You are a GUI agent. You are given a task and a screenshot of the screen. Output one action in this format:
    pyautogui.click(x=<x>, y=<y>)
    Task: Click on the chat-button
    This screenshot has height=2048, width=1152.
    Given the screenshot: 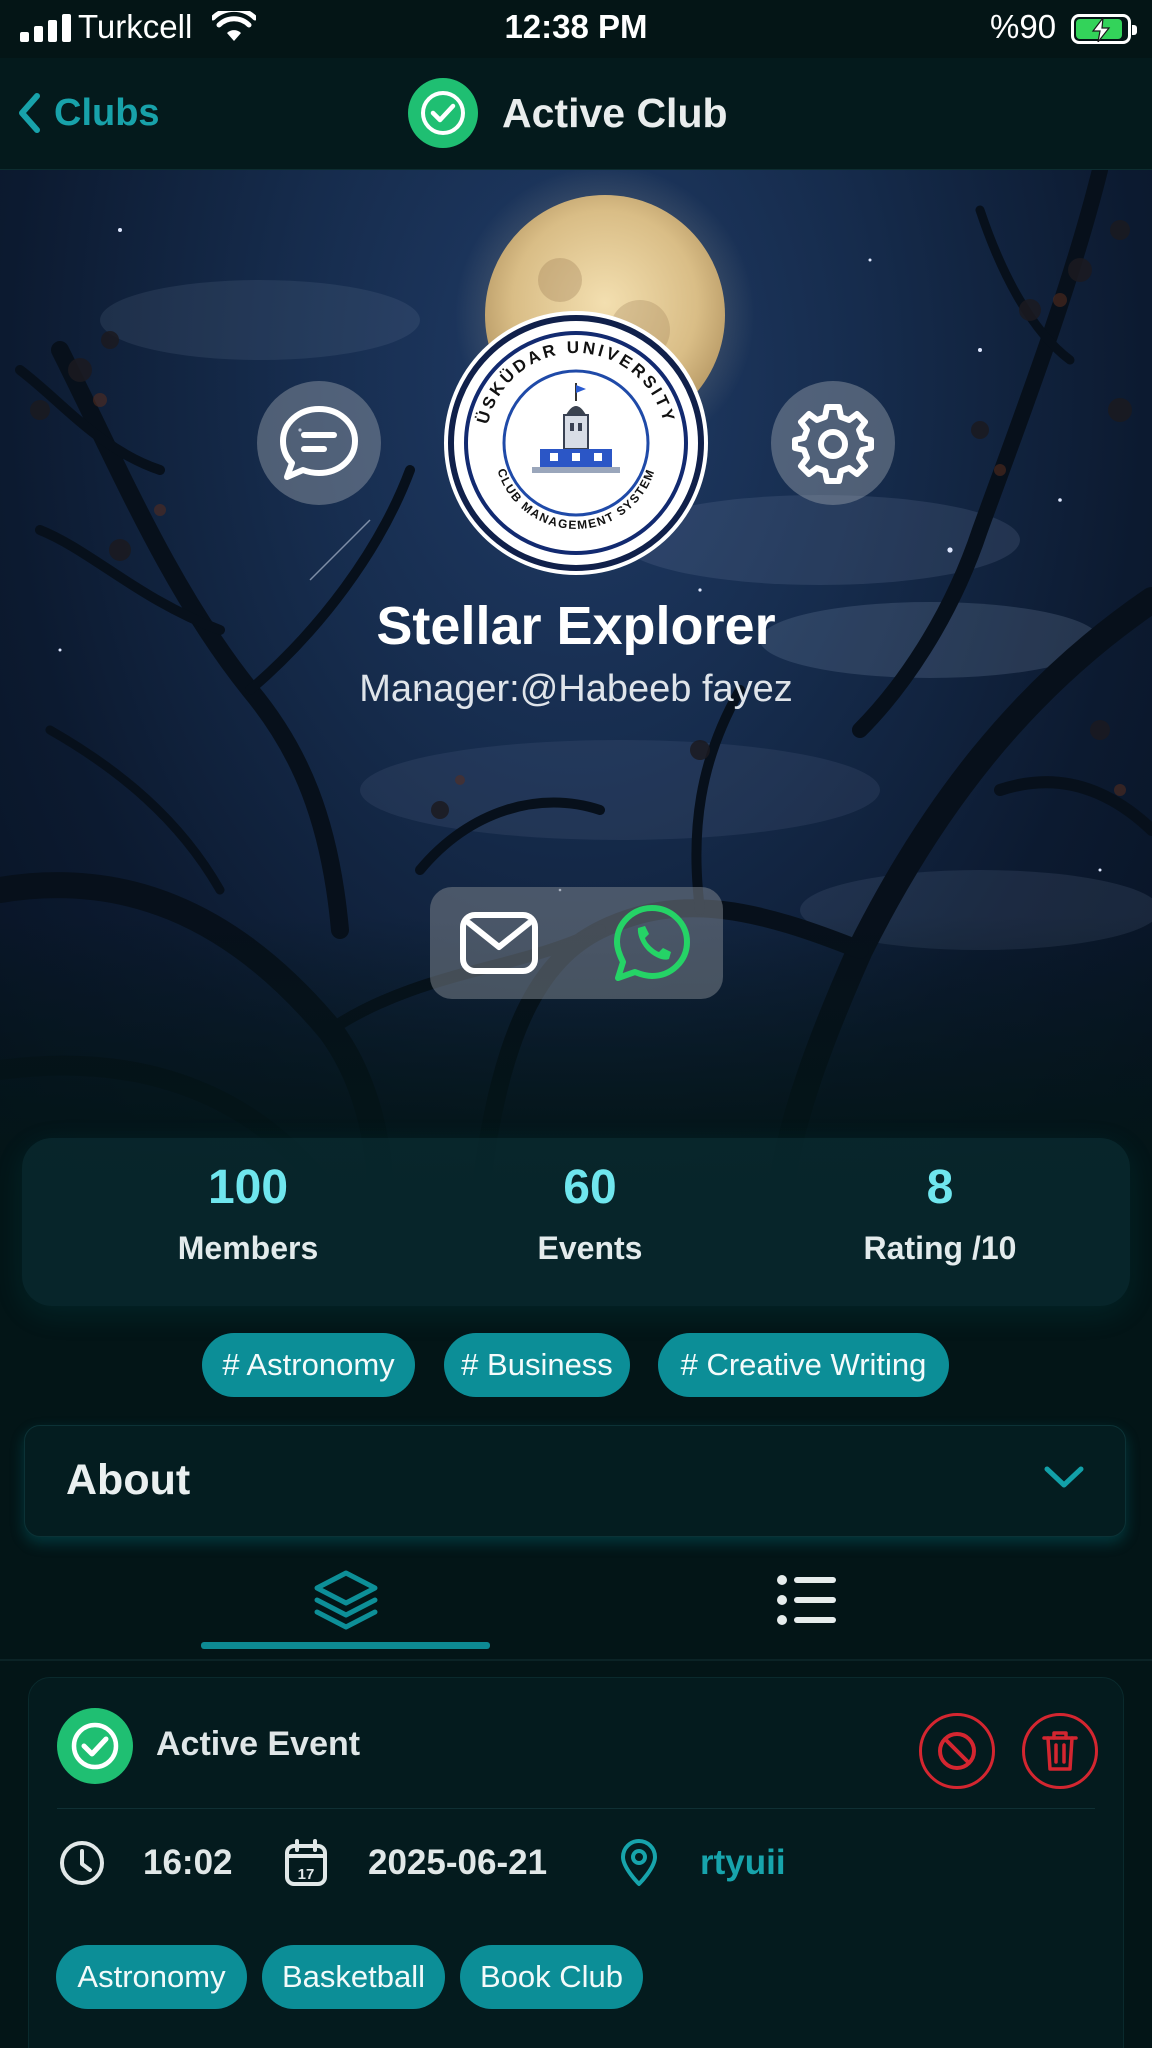 What is the action you would take?
    pyautogui.click(x=319, y=443)
    